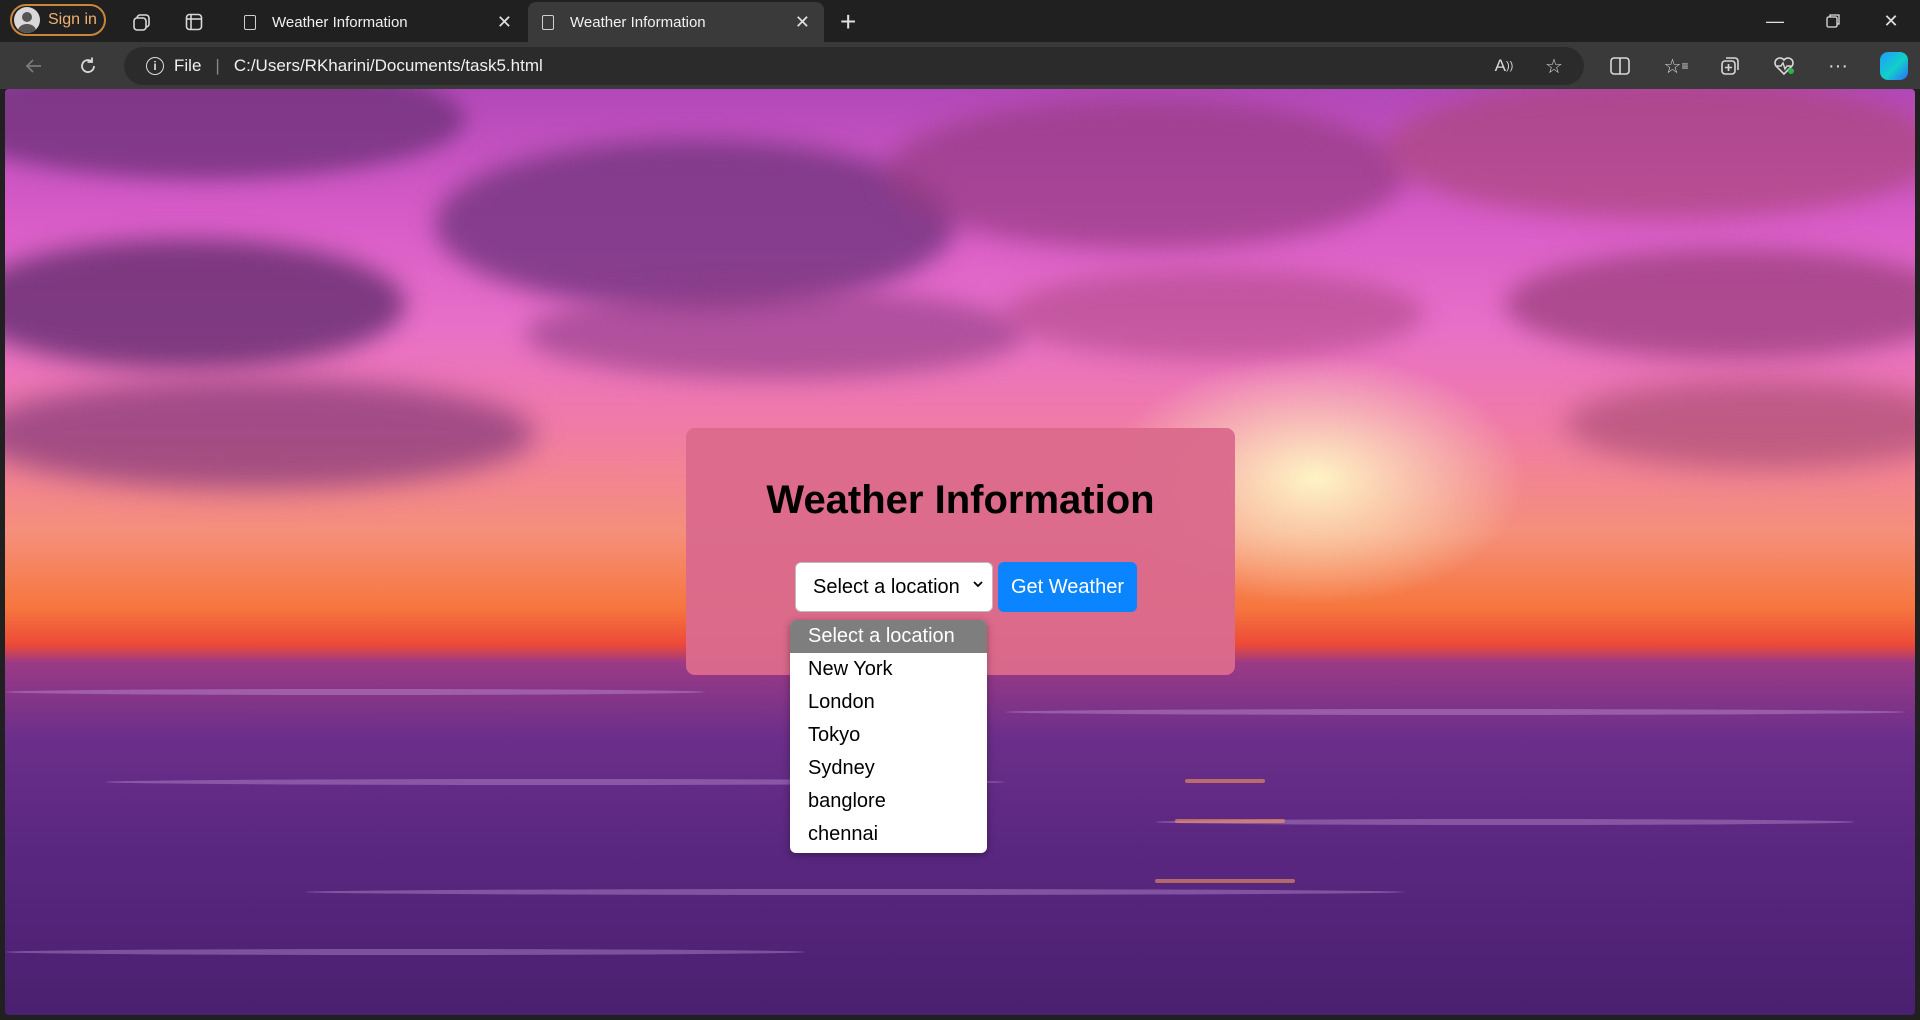 This screenshot has width=1920, height=1020. I want to click on sign-in-label: Sign in, so click(72, 19).